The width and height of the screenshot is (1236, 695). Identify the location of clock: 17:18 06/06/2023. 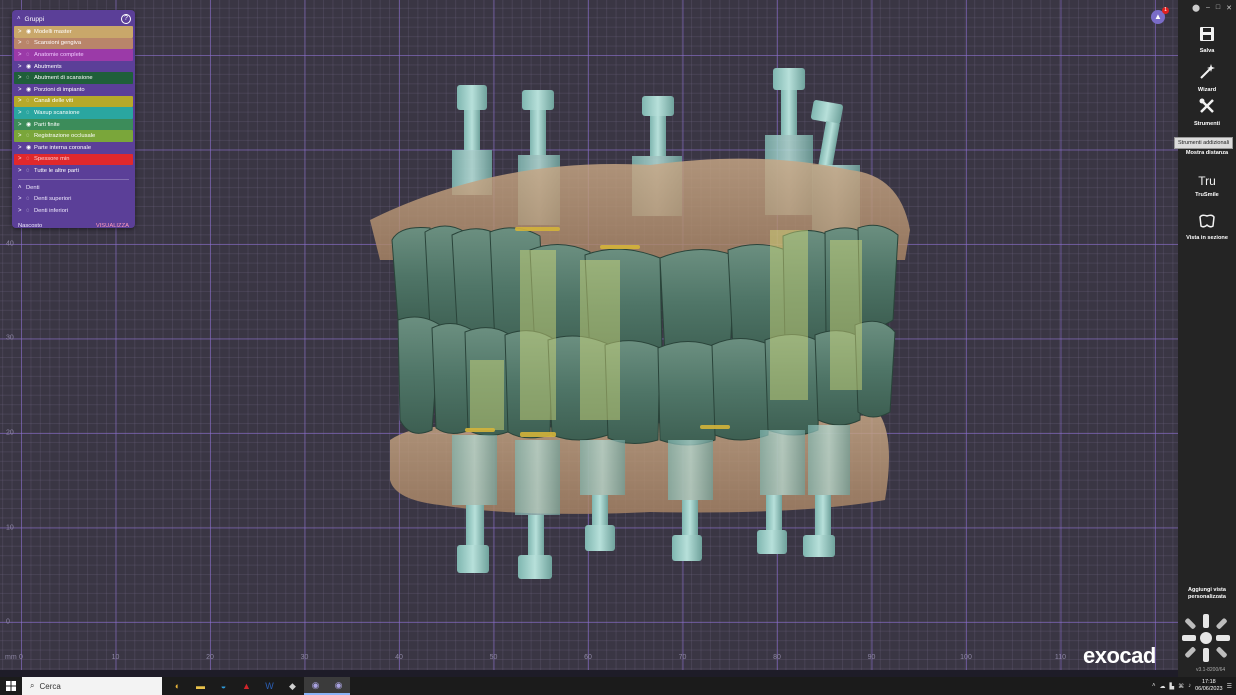
(1209, 686).